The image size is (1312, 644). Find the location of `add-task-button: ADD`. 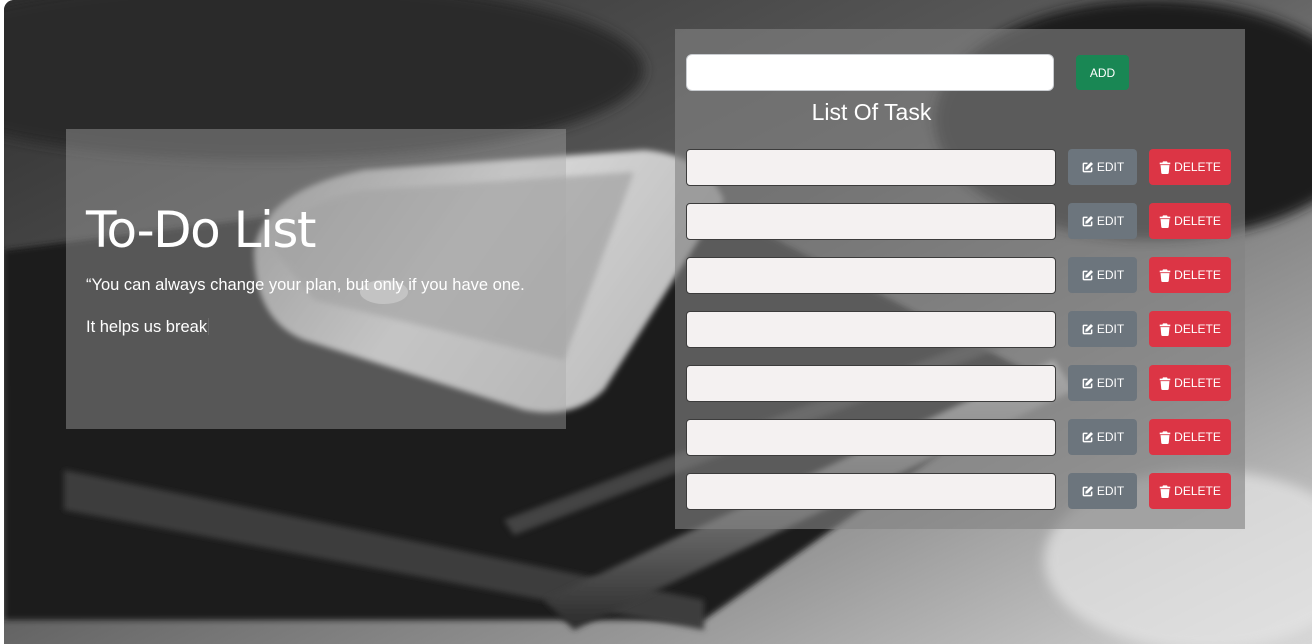

add-task-button: ADD is located at coordinates (1102, 72).